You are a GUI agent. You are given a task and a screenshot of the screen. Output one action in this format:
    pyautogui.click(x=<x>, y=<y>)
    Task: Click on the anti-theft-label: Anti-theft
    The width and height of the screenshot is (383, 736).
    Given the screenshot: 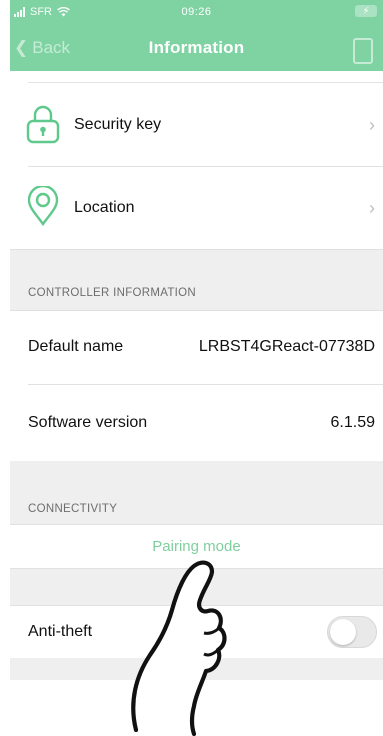 What is the action you would take?
    pyautogui.click(x=60, y=631)
    